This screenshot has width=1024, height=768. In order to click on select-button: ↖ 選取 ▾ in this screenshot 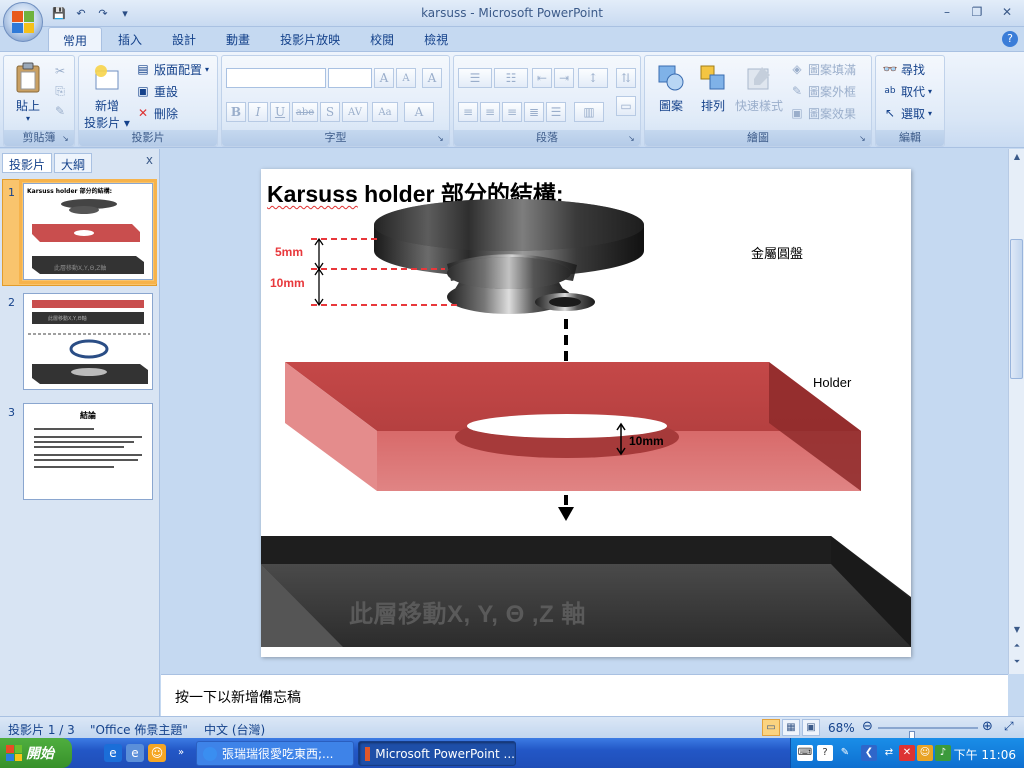, I will do `click(907, 113)`.